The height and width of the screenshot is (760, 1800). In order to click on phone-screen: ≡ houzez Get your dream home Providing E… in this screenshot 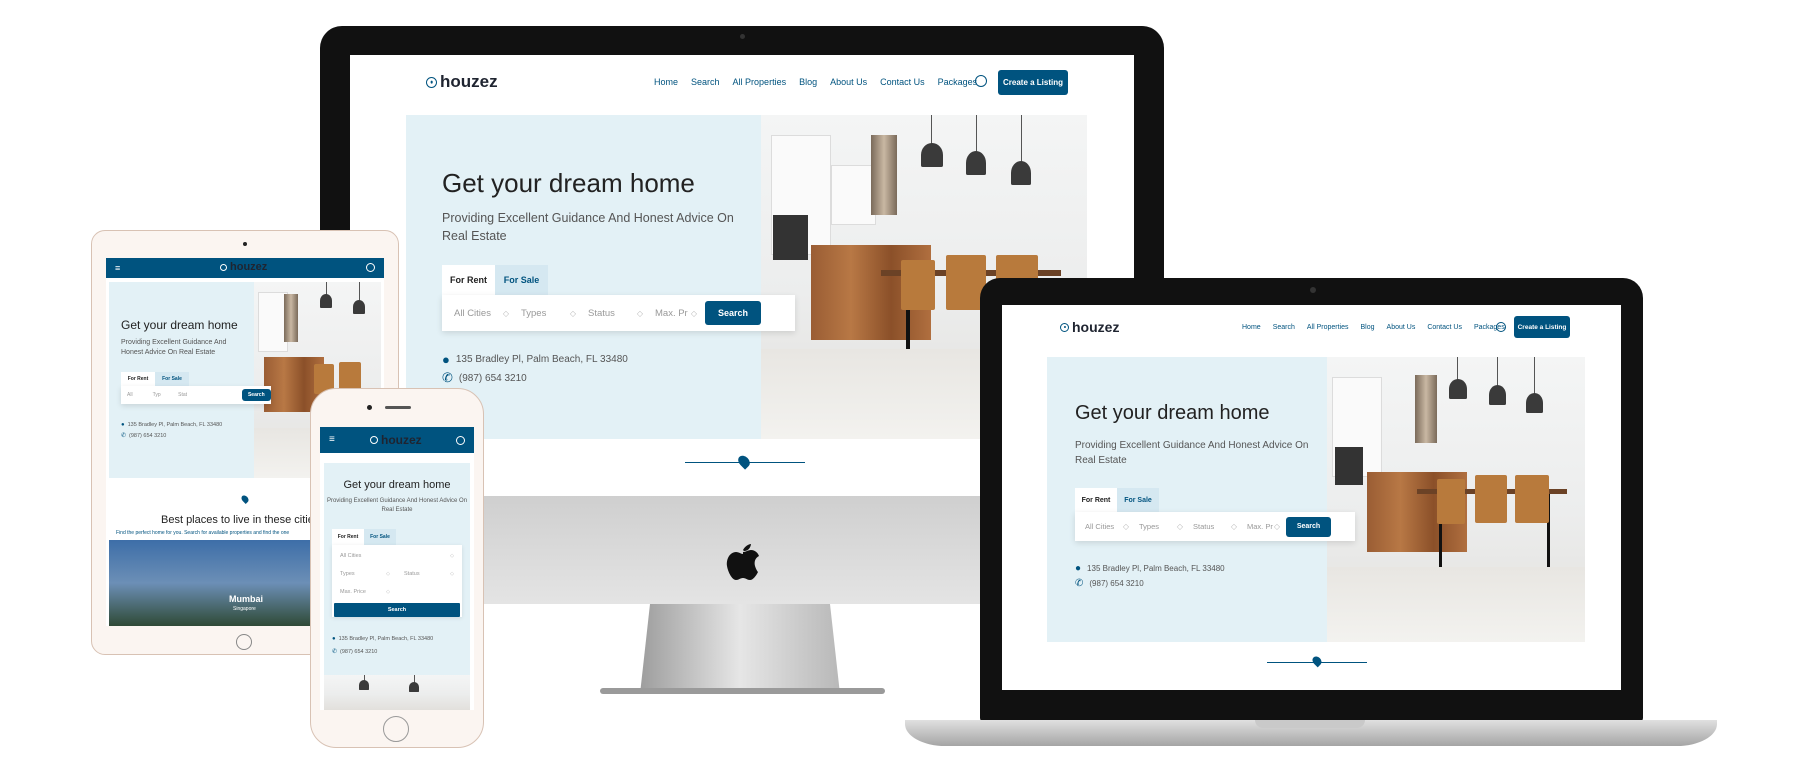, I will do `click(397, 568)`.